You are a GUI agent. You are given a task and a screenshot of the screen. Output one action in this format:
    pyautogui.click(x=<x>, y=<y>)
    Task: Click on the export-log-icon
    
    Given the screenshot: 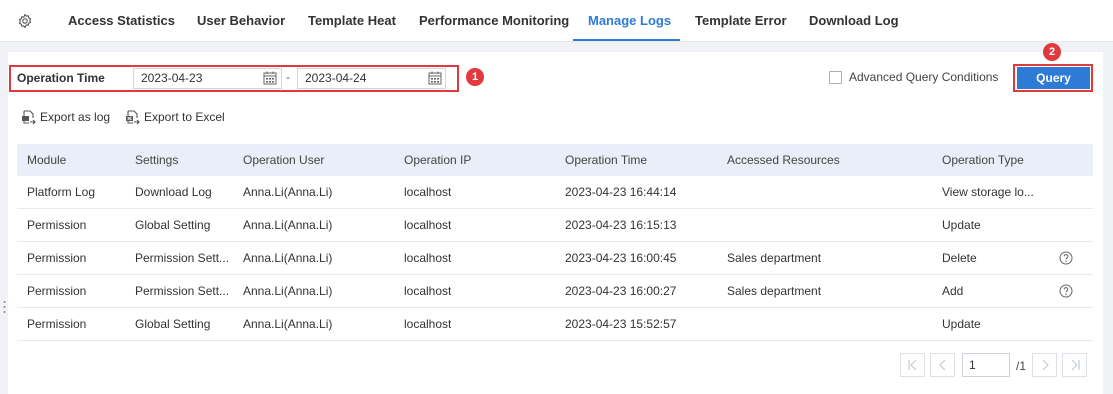 What is the action you would take?
    pyautogui.click(x=29, y=116)
    